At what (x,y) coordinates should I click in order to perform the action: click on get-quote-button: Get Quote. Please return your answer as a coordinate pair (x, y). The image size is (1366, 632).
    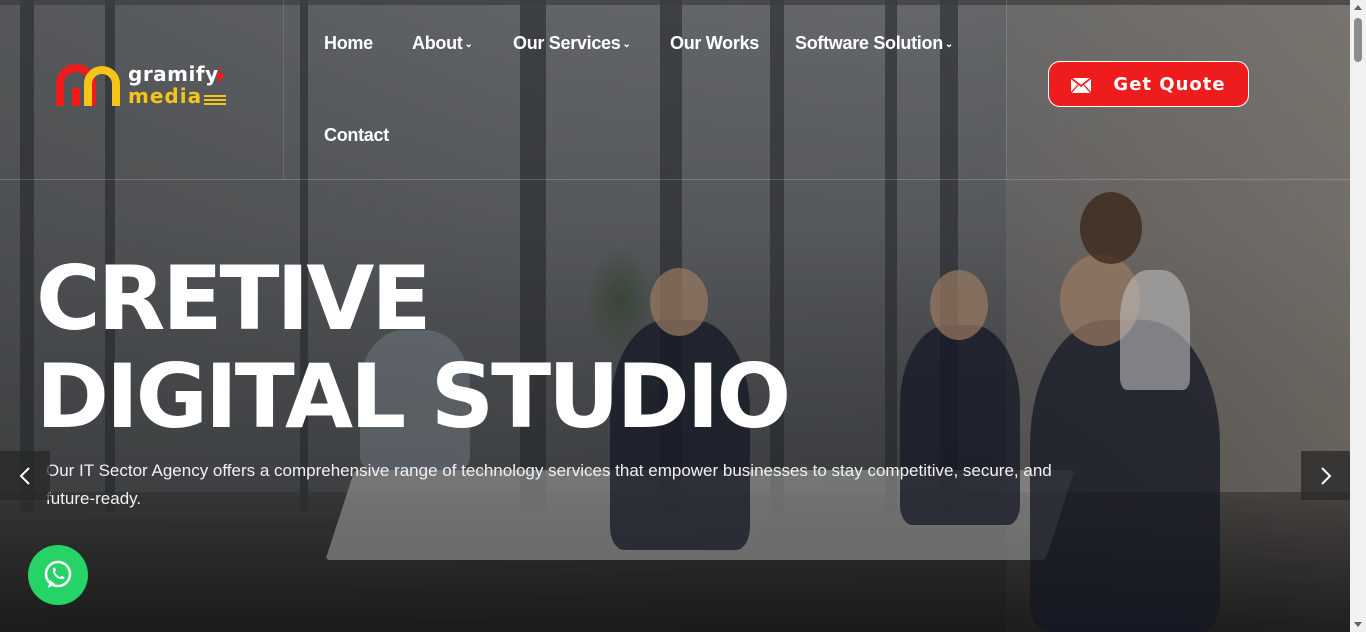
    Looking at the image, I should click on (1148, 84).